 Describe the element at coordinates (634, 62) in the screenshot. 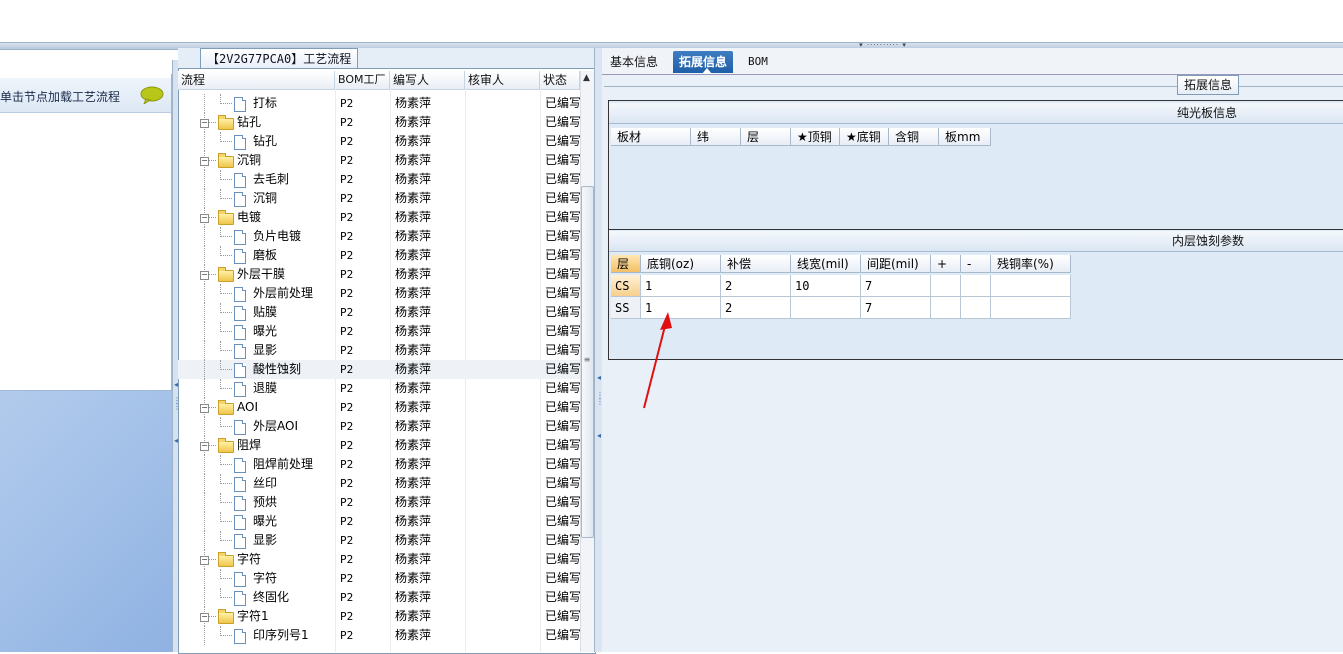

I see `tab-basic-info: 基本信息` at that location.